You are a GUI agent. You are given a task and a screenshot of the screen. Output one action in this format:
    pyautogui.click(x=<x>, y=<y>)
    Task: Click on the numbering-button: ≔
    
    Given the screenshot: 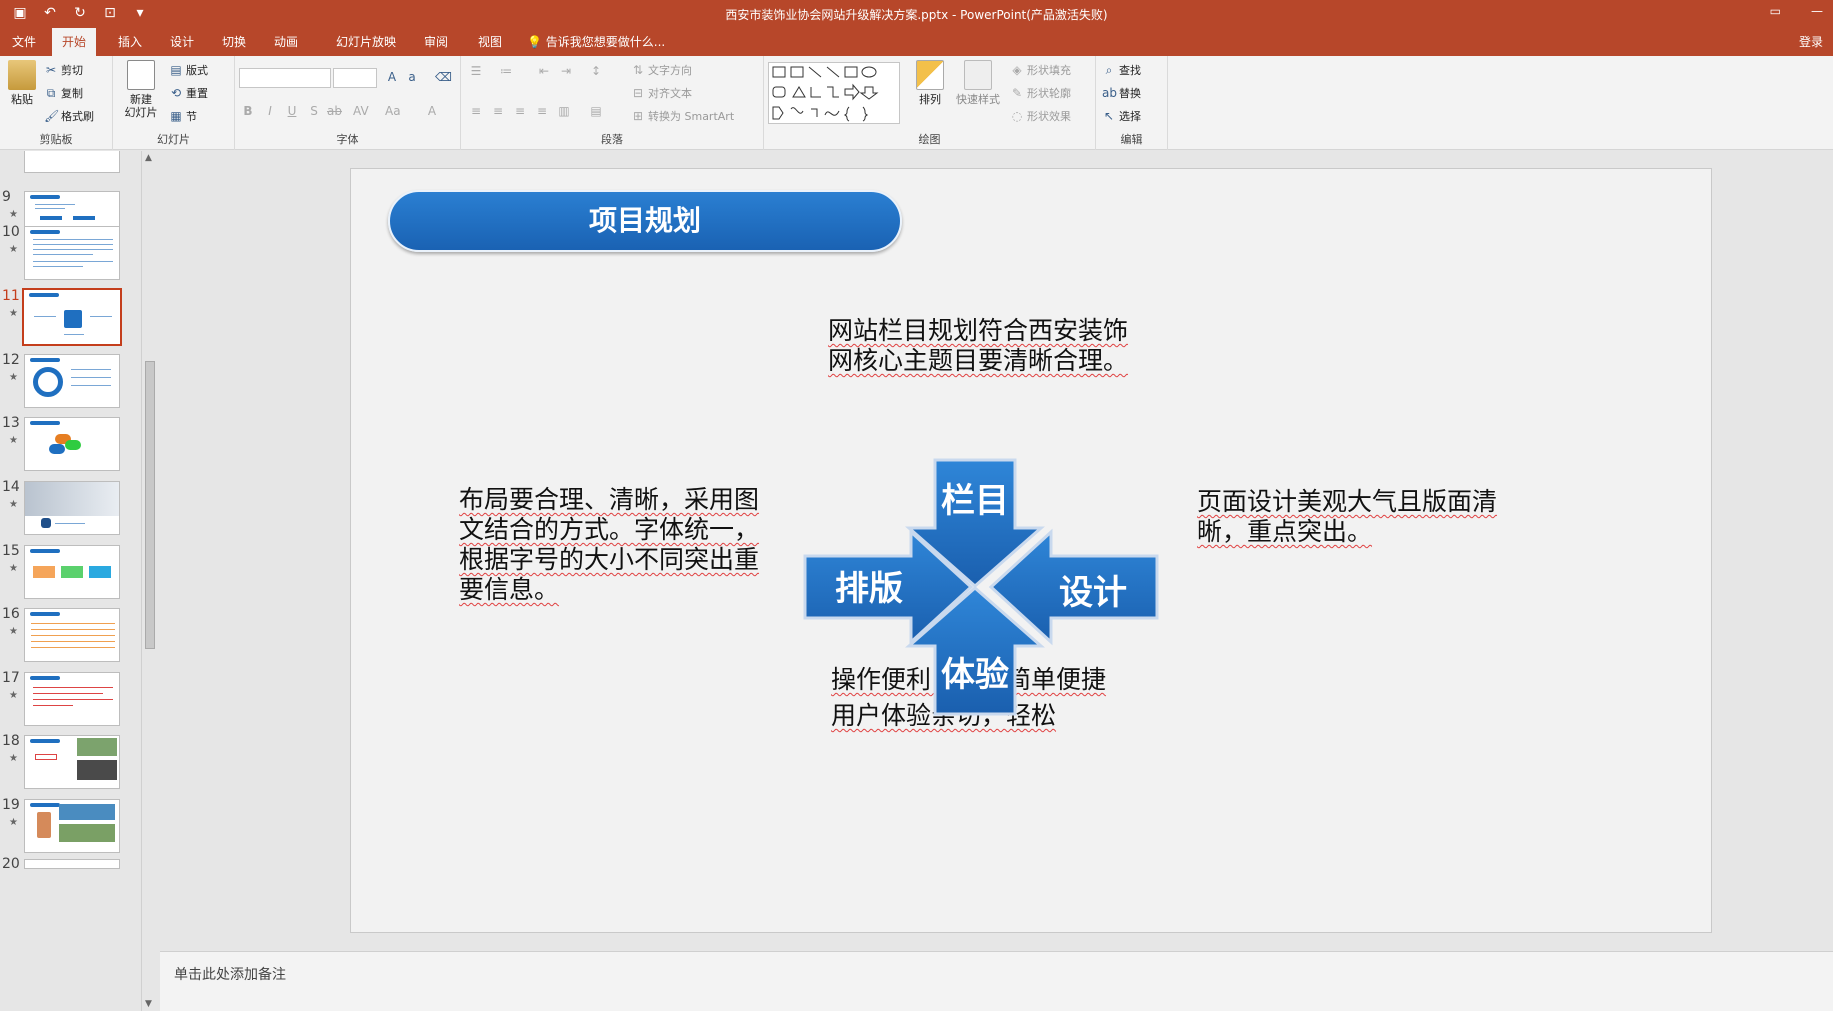 What is the action you would take?
    pyautogui.click(x=506, y=71)
    